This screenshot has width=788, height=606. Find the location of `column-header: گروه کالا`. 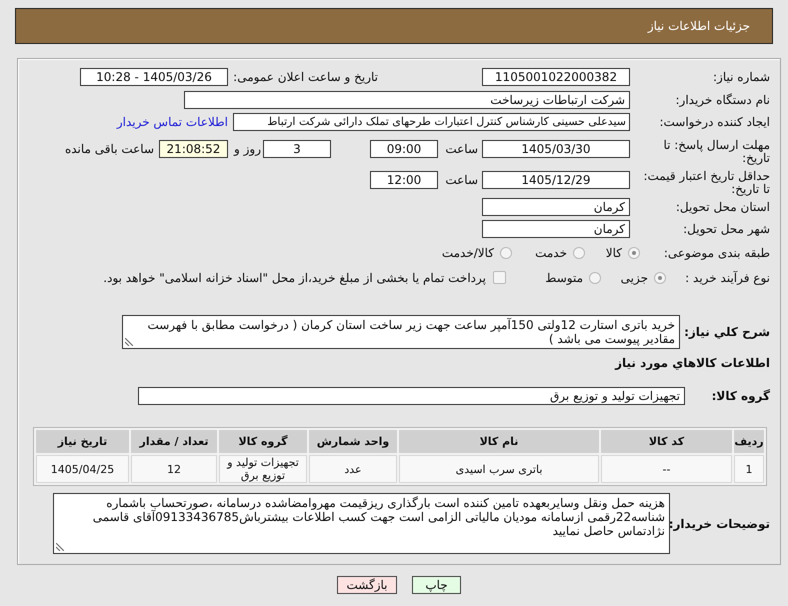

column-header: گروه کالا is located at coordinates (263, 441).